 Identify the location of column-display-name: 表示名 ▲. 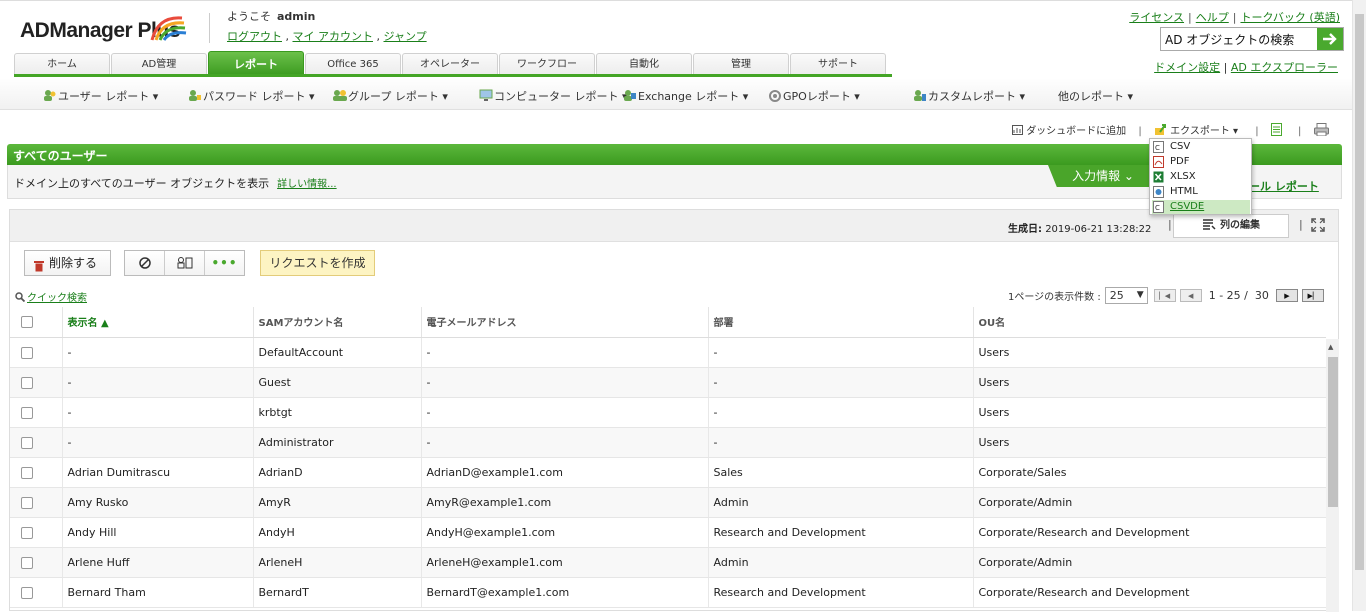
(158, 322).